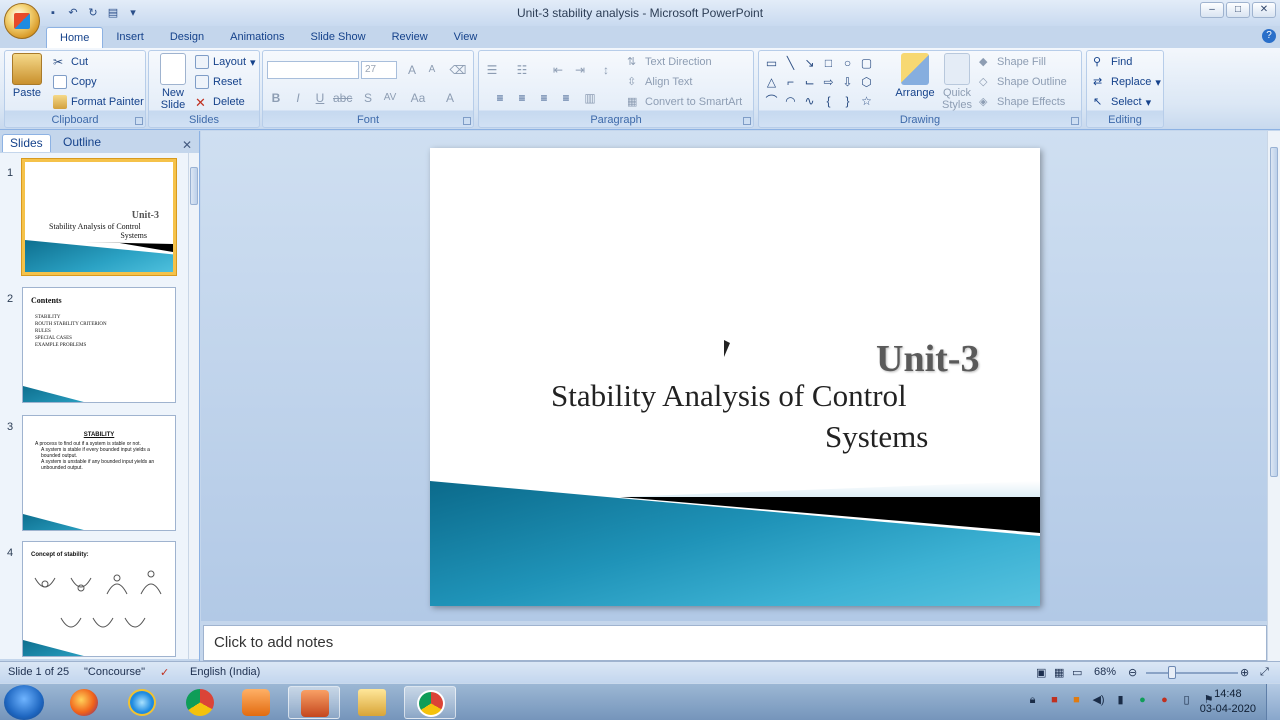 The width and height of the screenshot is (1280, 720). I want to click on ie-task, so click(142, 702).